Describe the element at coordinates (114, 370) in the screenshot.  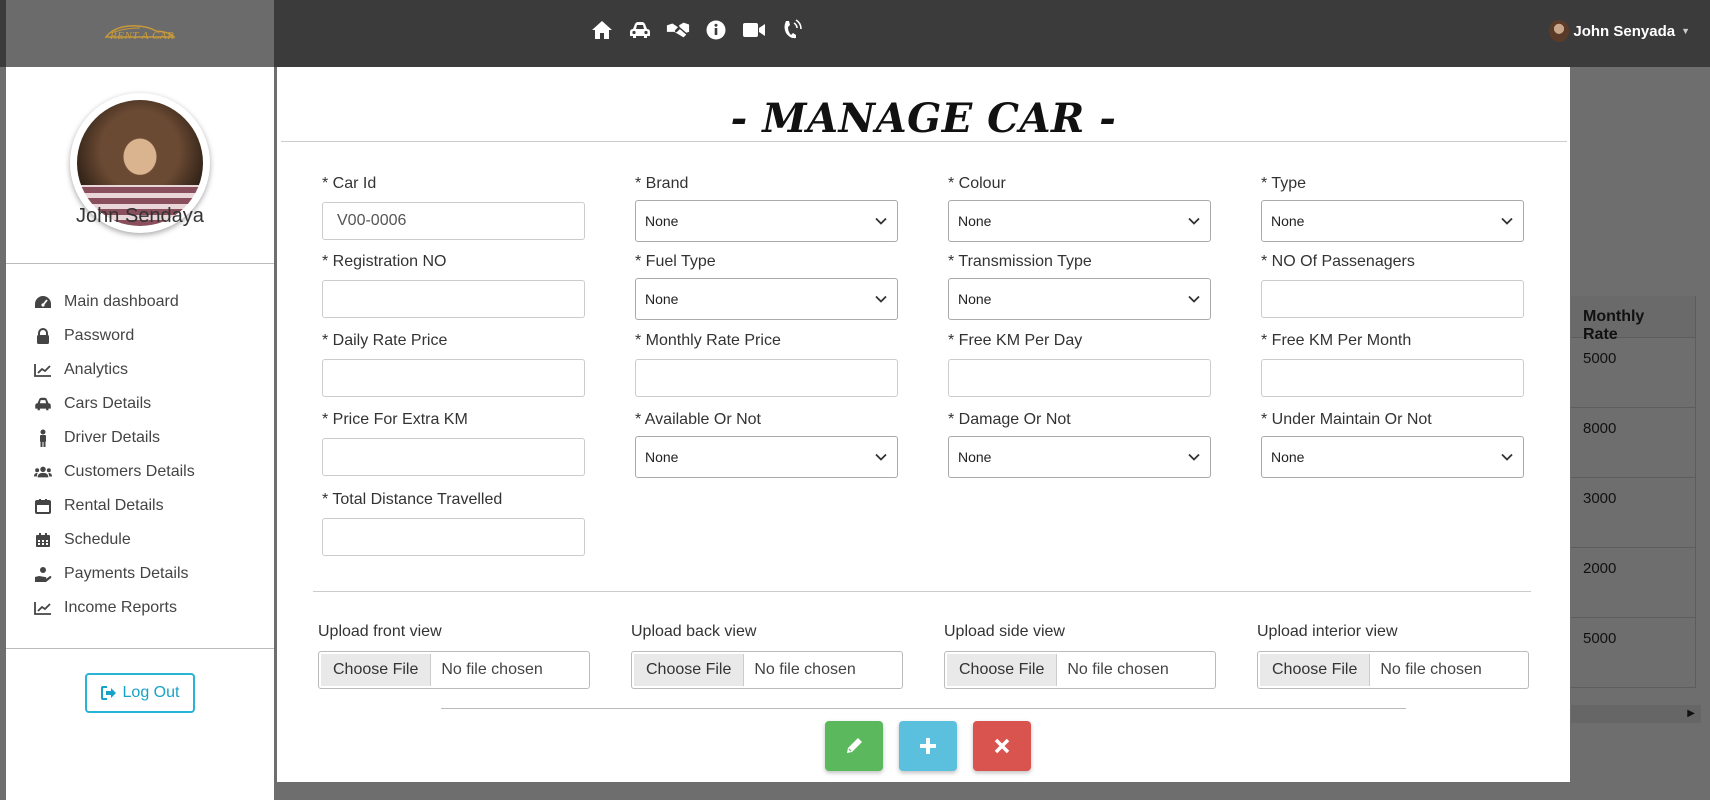
I see `sidebar-item-analytics: Analytics` at that location.